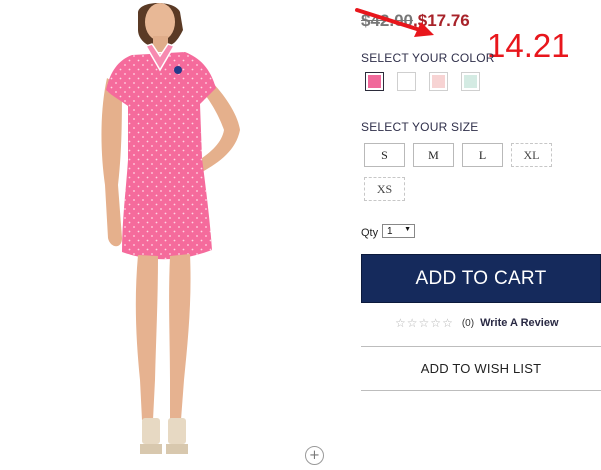  I want to click on review-count: (0), so click(468, 323).